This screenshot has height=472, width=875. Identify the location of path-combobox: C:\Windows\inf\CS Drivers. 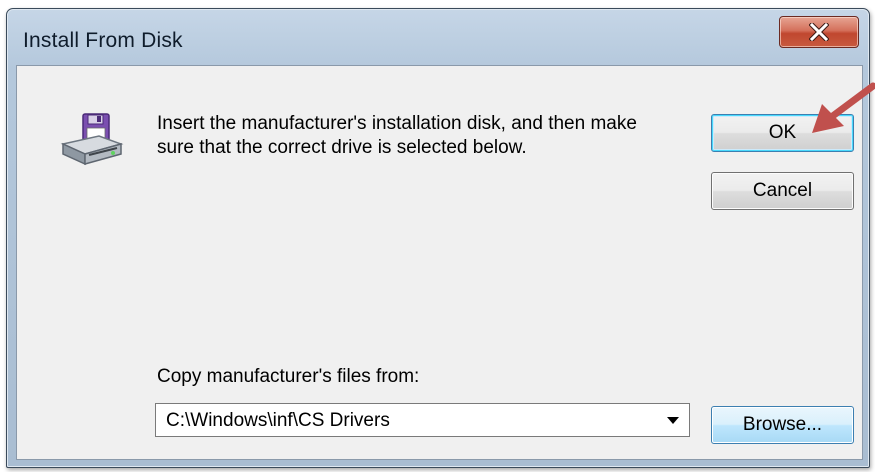
(422, 420).